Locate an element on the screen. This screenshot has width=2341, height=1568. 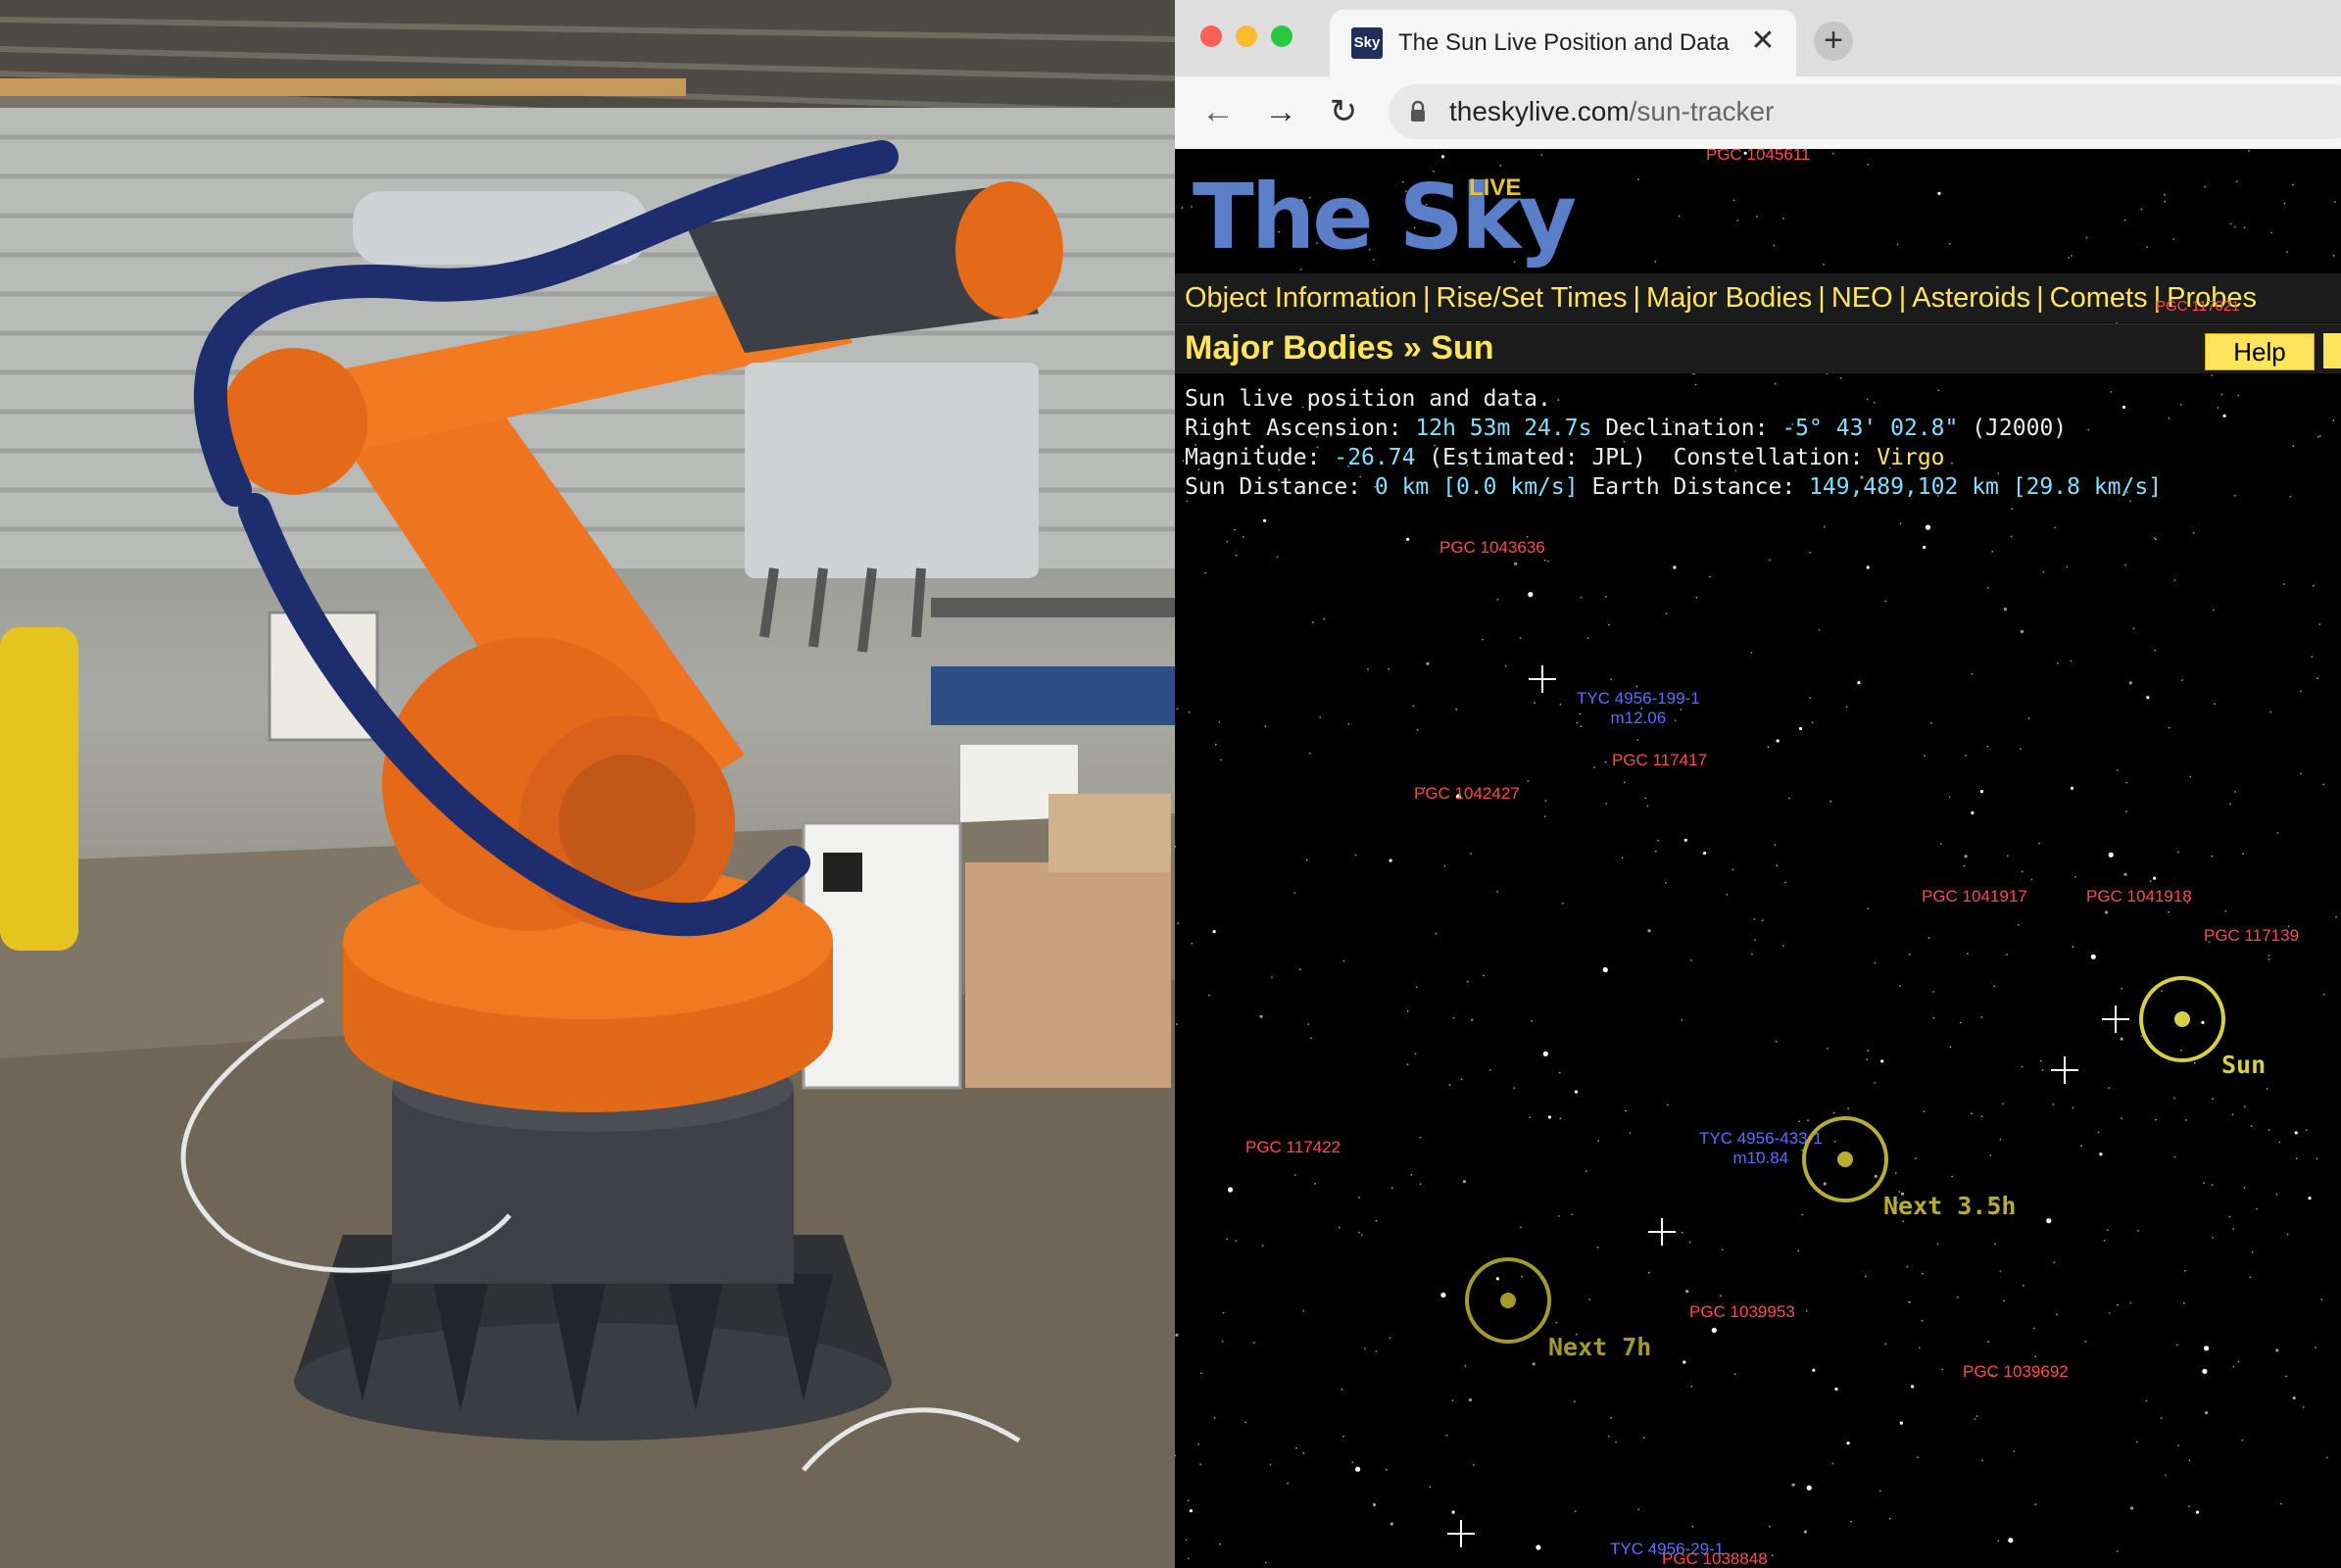
sun-markers is located at coordinates (1845, 1160).